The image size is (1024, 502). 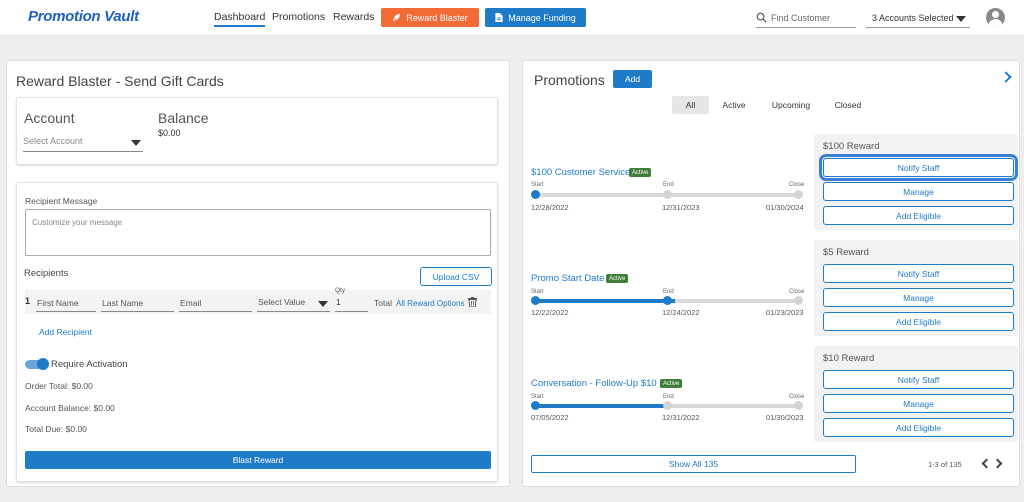 I want to click on email-input: Email, so click(x=215, y=304).